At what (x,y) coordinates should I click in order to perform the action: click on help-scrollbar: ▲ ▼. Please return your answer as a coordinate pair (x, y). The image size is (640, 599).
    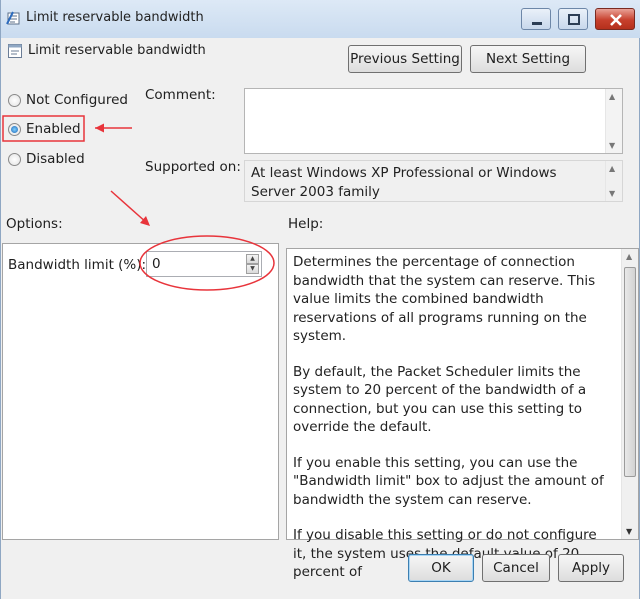
    Looking at the image, I should click on (629, 394).